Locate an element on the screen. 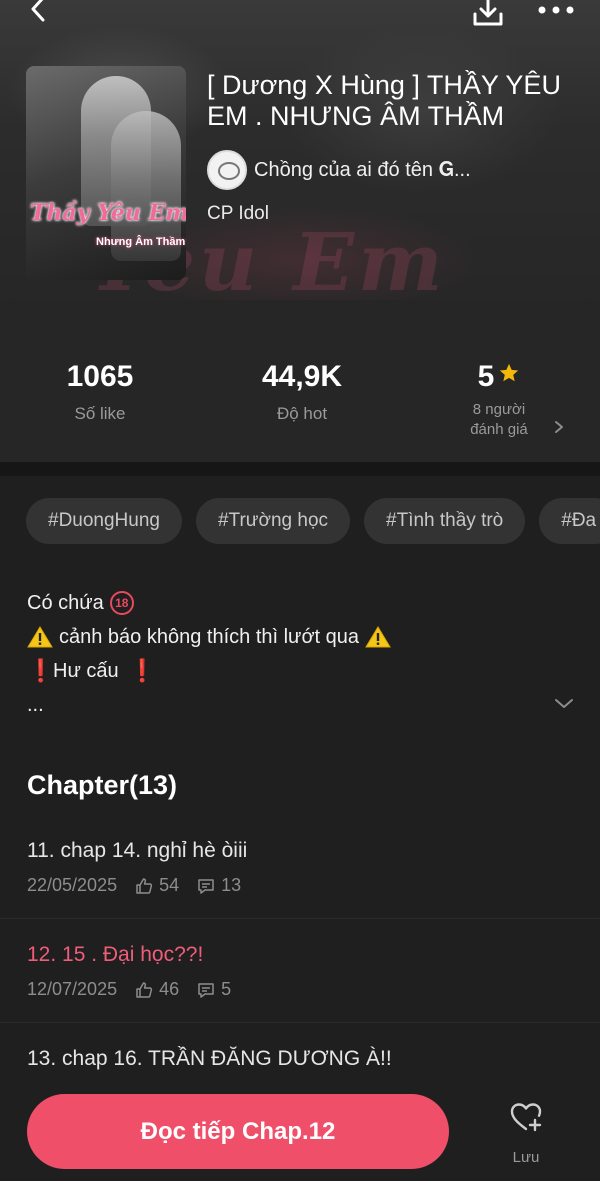  rating-count-line1: 8 người is located at coordinates (499, 409).